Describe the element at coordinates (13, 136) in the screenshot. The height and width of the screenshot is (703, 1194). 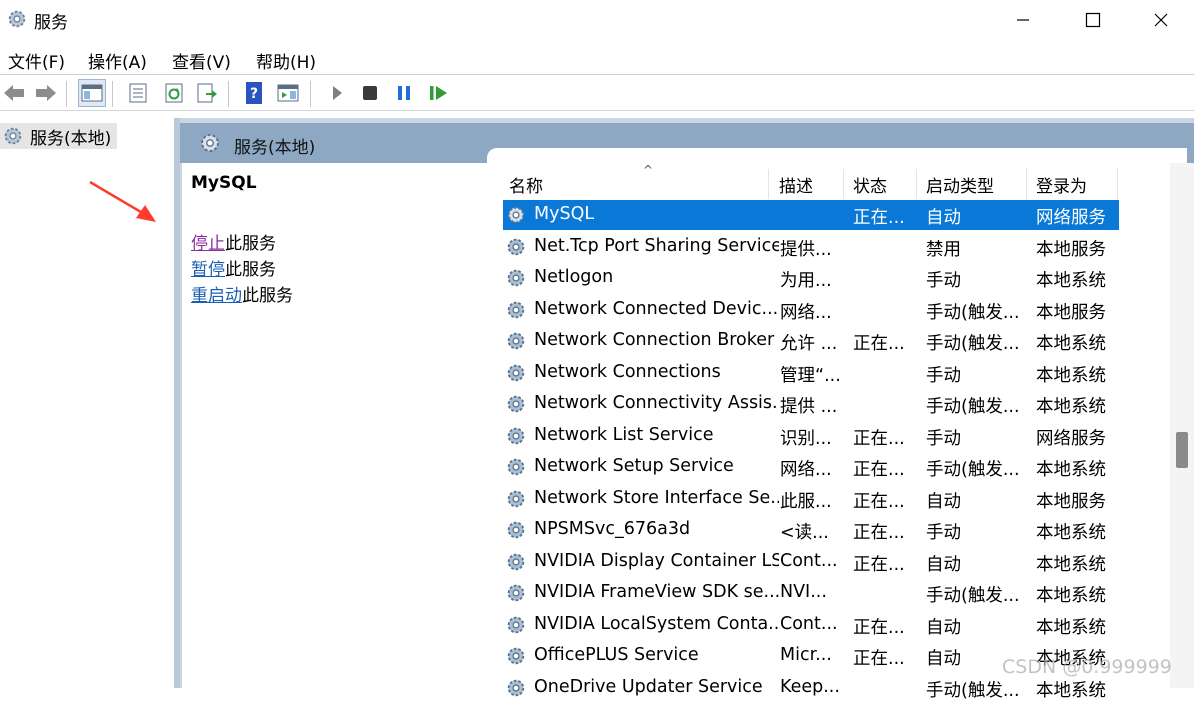
I see `gear-icon` at that location.